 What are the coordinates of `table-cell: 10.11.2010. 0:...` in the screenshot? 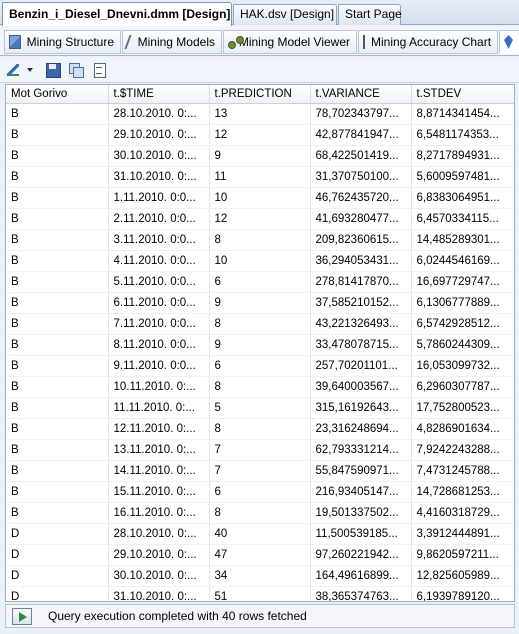 It's located at (159, 387).